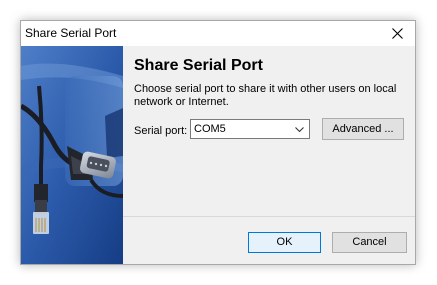 The height and width of the screenshot is (285, 437). I want to click on separator, so click(269, 216).